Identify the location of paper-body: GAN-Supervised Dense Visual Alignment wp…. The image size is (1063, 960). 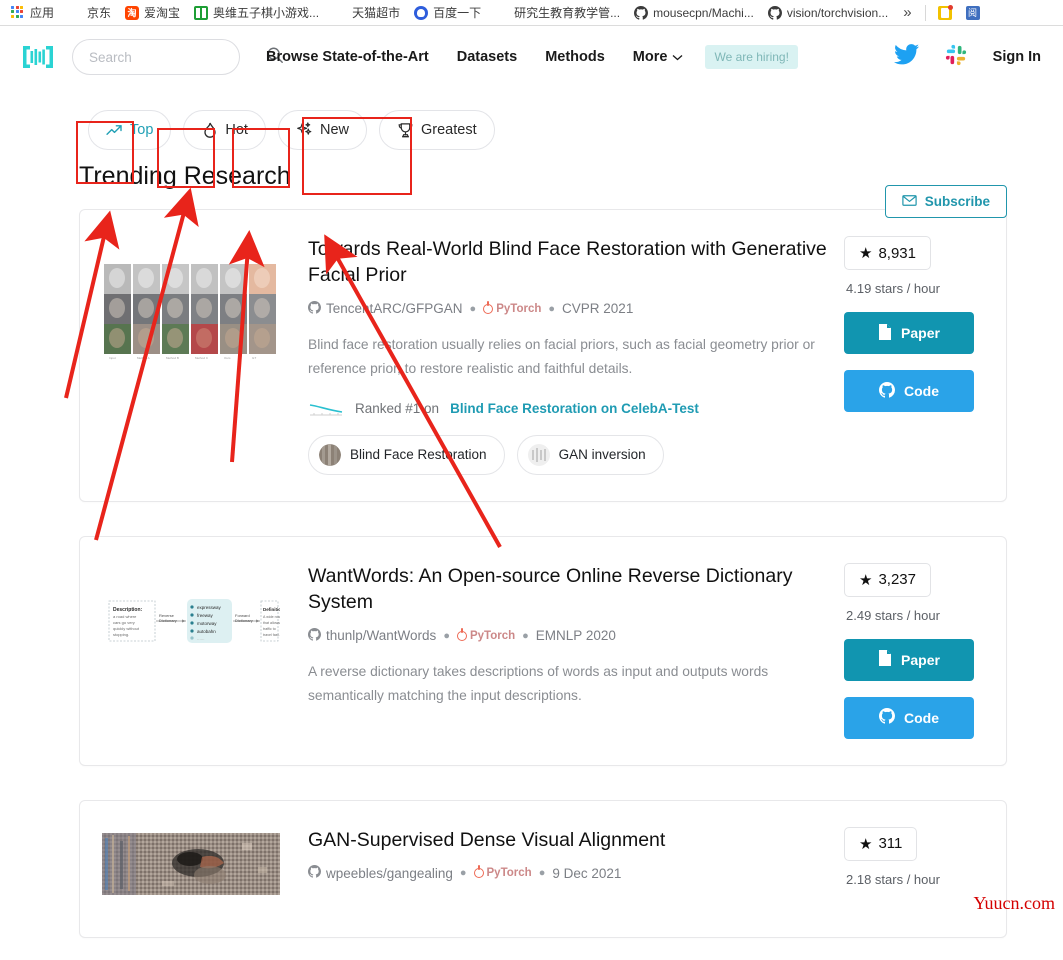
(576, 862).